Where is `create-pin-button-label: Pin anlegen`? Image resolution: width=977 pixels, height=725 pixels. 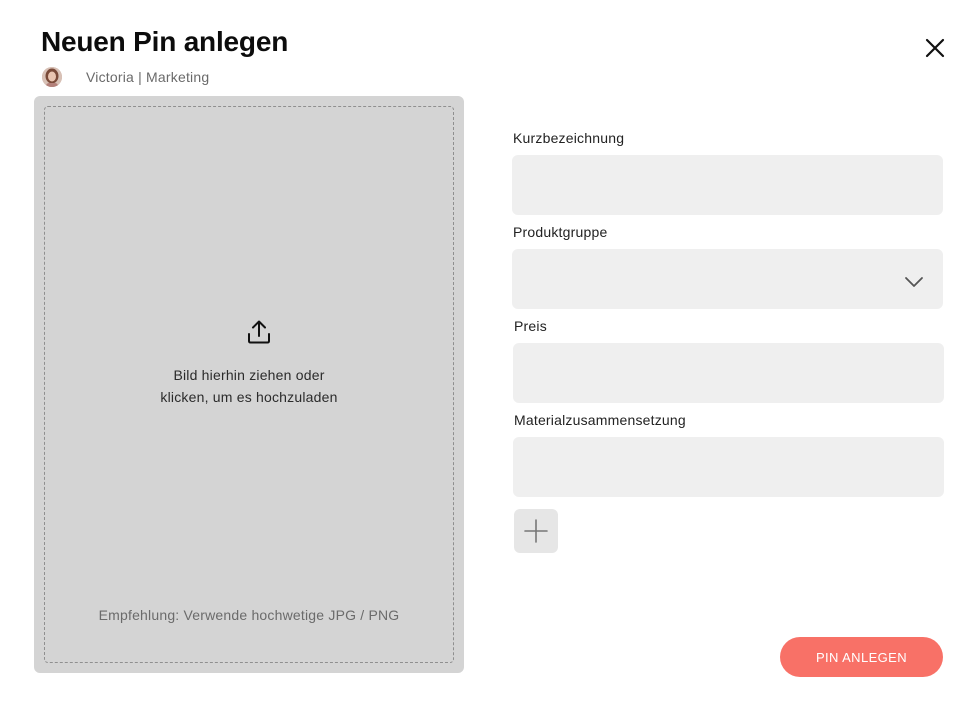 create-pin-button-label: Pin anlegen is located at coordinates (861, 657).